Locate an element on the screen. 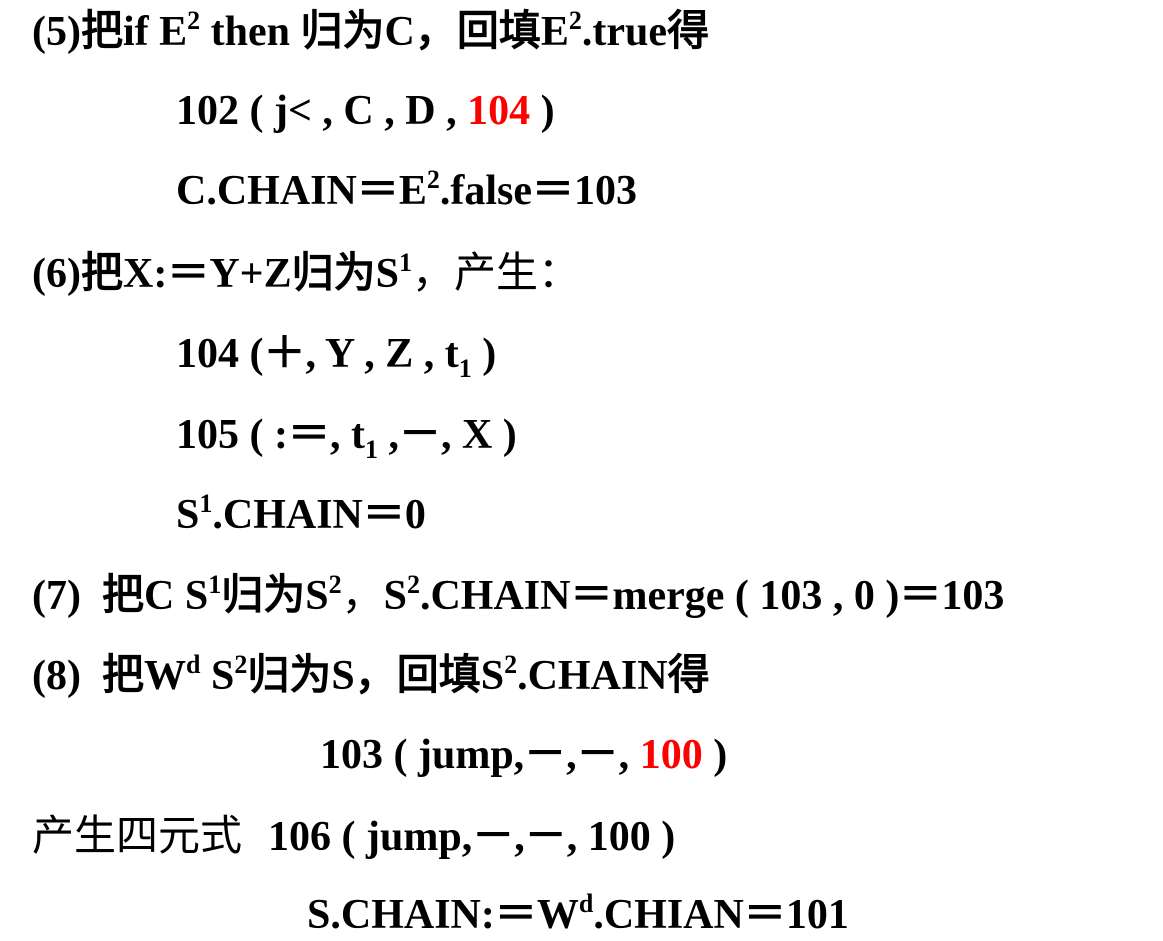 The image size is (1163, 941). quadruple-102: 102 ( j< , C , D , 104 ) is located at coordinates (365, 111).